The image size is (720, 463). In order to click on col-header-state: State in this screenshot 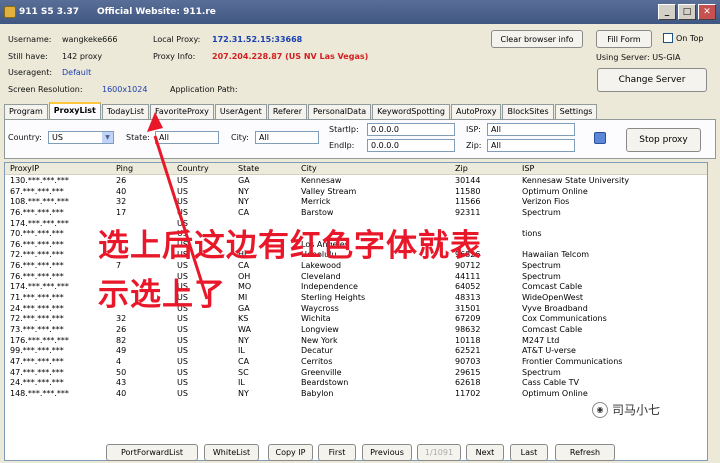, I will do `click(248, 168)`.